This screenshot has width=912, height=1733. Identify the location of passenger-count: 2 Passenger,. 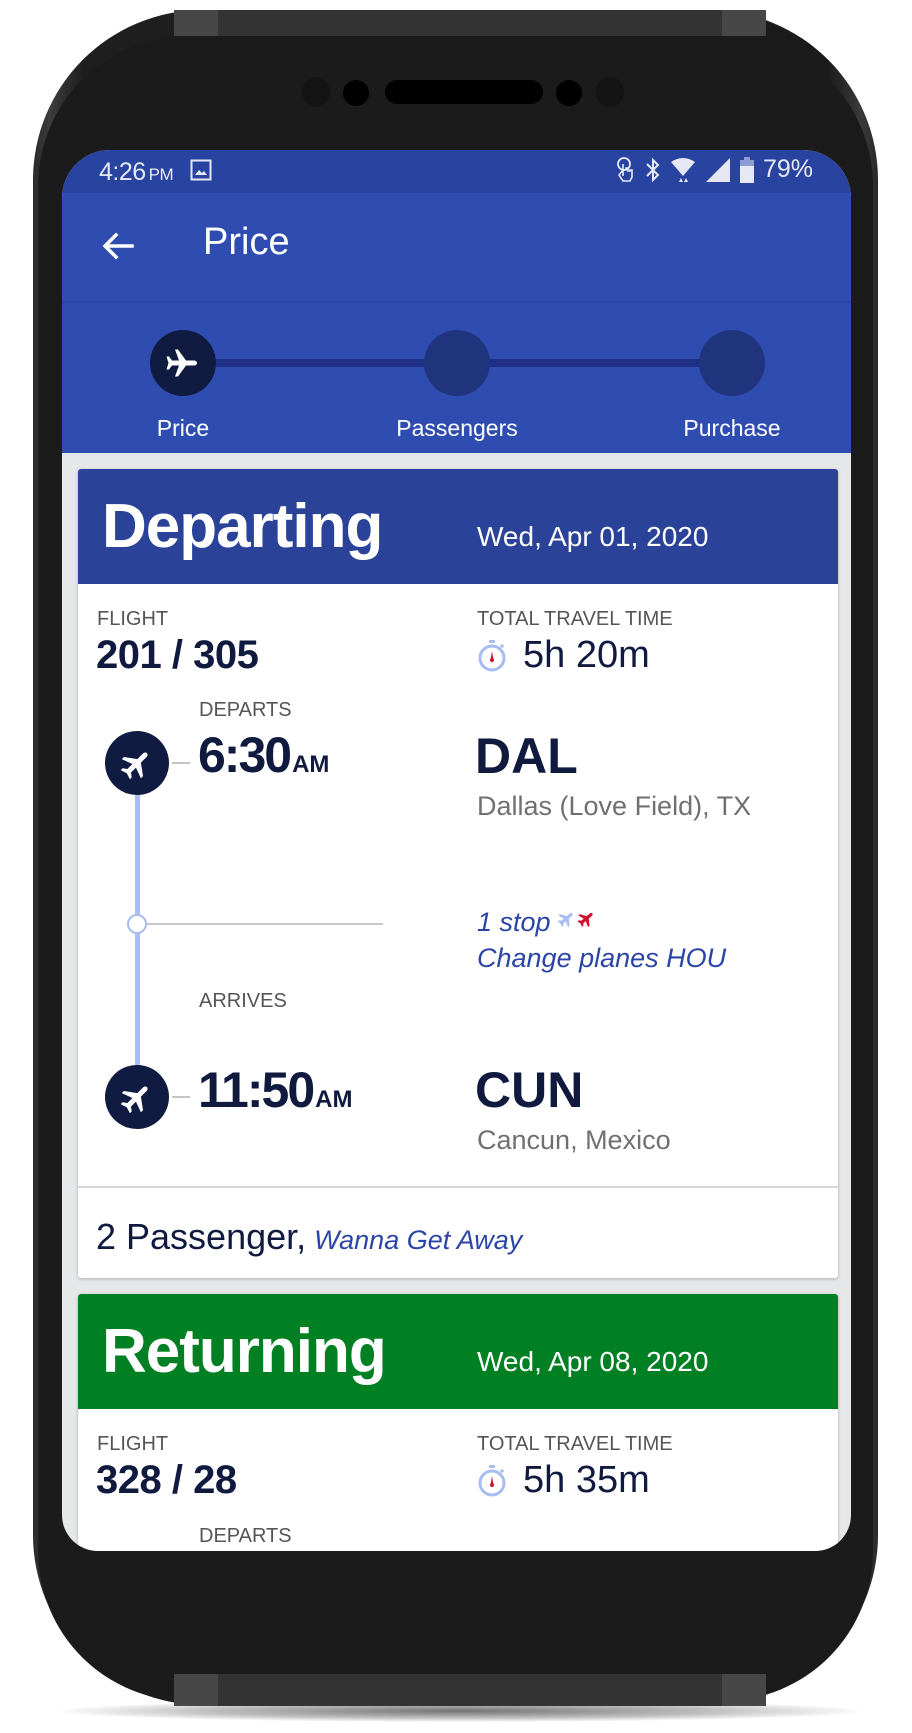
(201, 1236).